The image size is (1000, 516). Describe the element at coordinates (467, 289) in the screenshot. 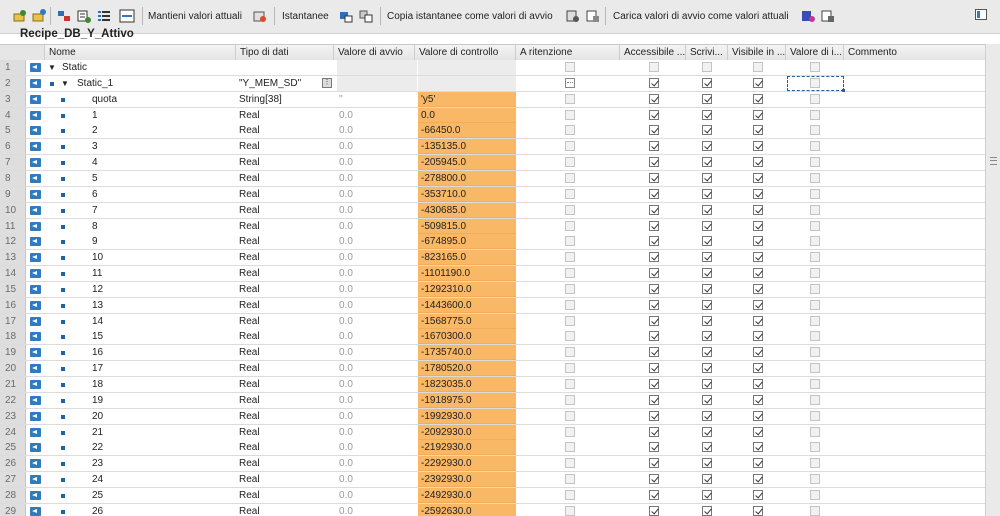

I see `row-monitor-value: -1292310.0` at that location.